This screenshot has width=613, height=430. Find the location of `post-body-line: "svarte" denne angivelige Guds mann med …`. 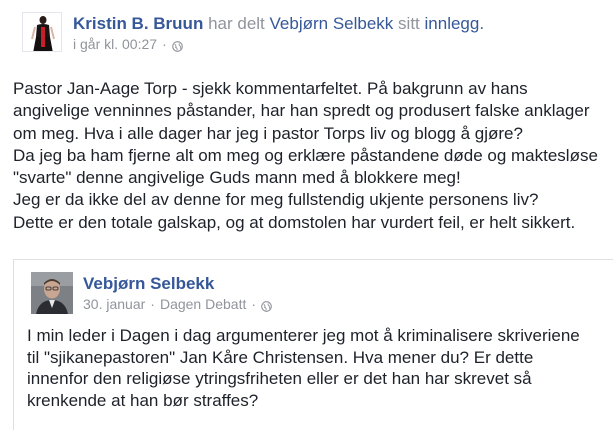

post-body-line: "svarte" denne angivelige Guds mann med … is located at coordinates (237, 178).